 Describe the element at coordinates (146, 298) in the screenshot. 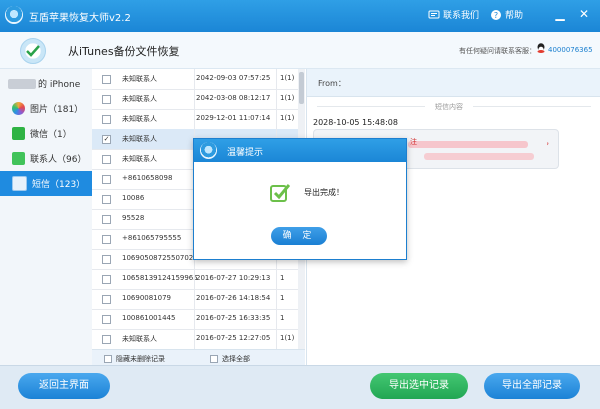

I see `contact-name: 10690081079` at that location.